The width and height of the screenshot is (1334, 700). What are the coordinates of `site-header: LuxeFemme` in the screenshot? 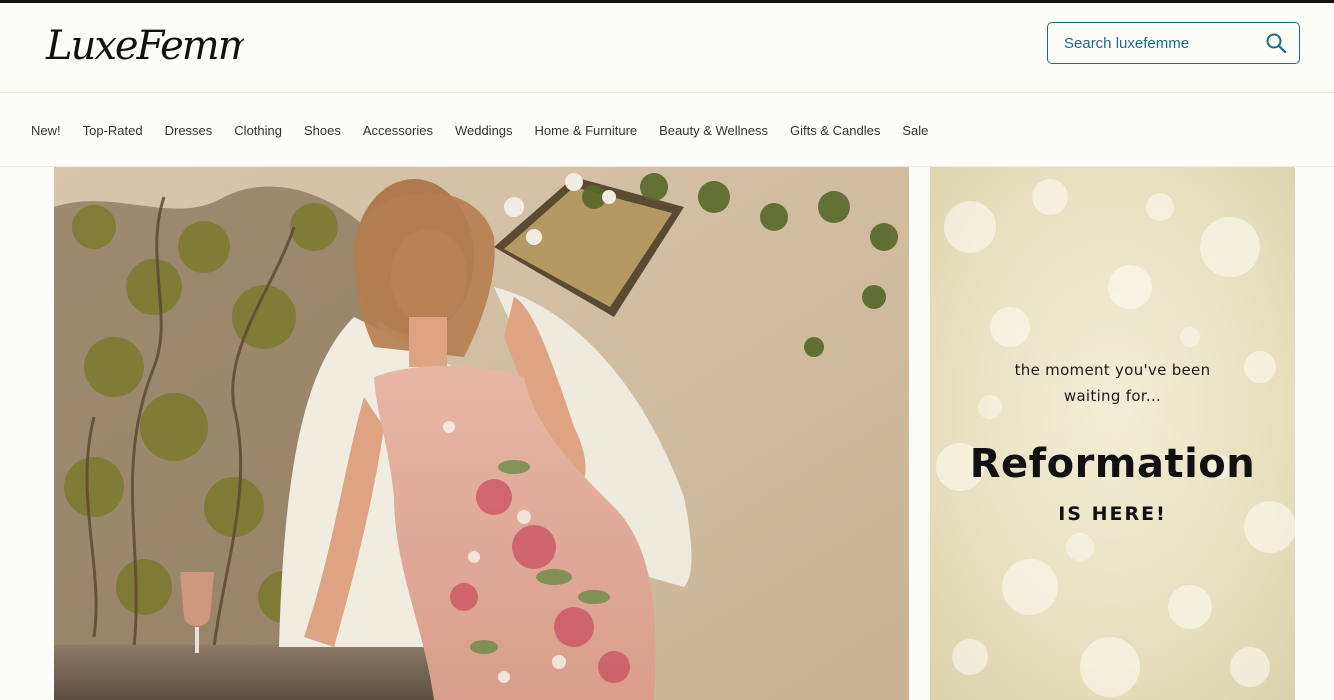 It's located at (667, 48).